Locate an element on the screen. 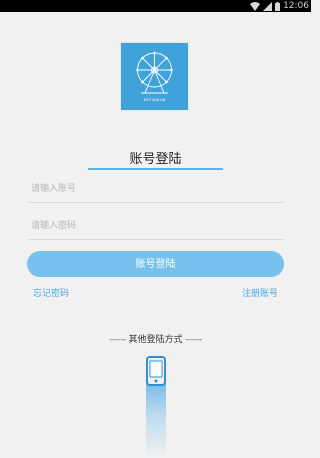  phone-beam is located at coordinates (156, 418).